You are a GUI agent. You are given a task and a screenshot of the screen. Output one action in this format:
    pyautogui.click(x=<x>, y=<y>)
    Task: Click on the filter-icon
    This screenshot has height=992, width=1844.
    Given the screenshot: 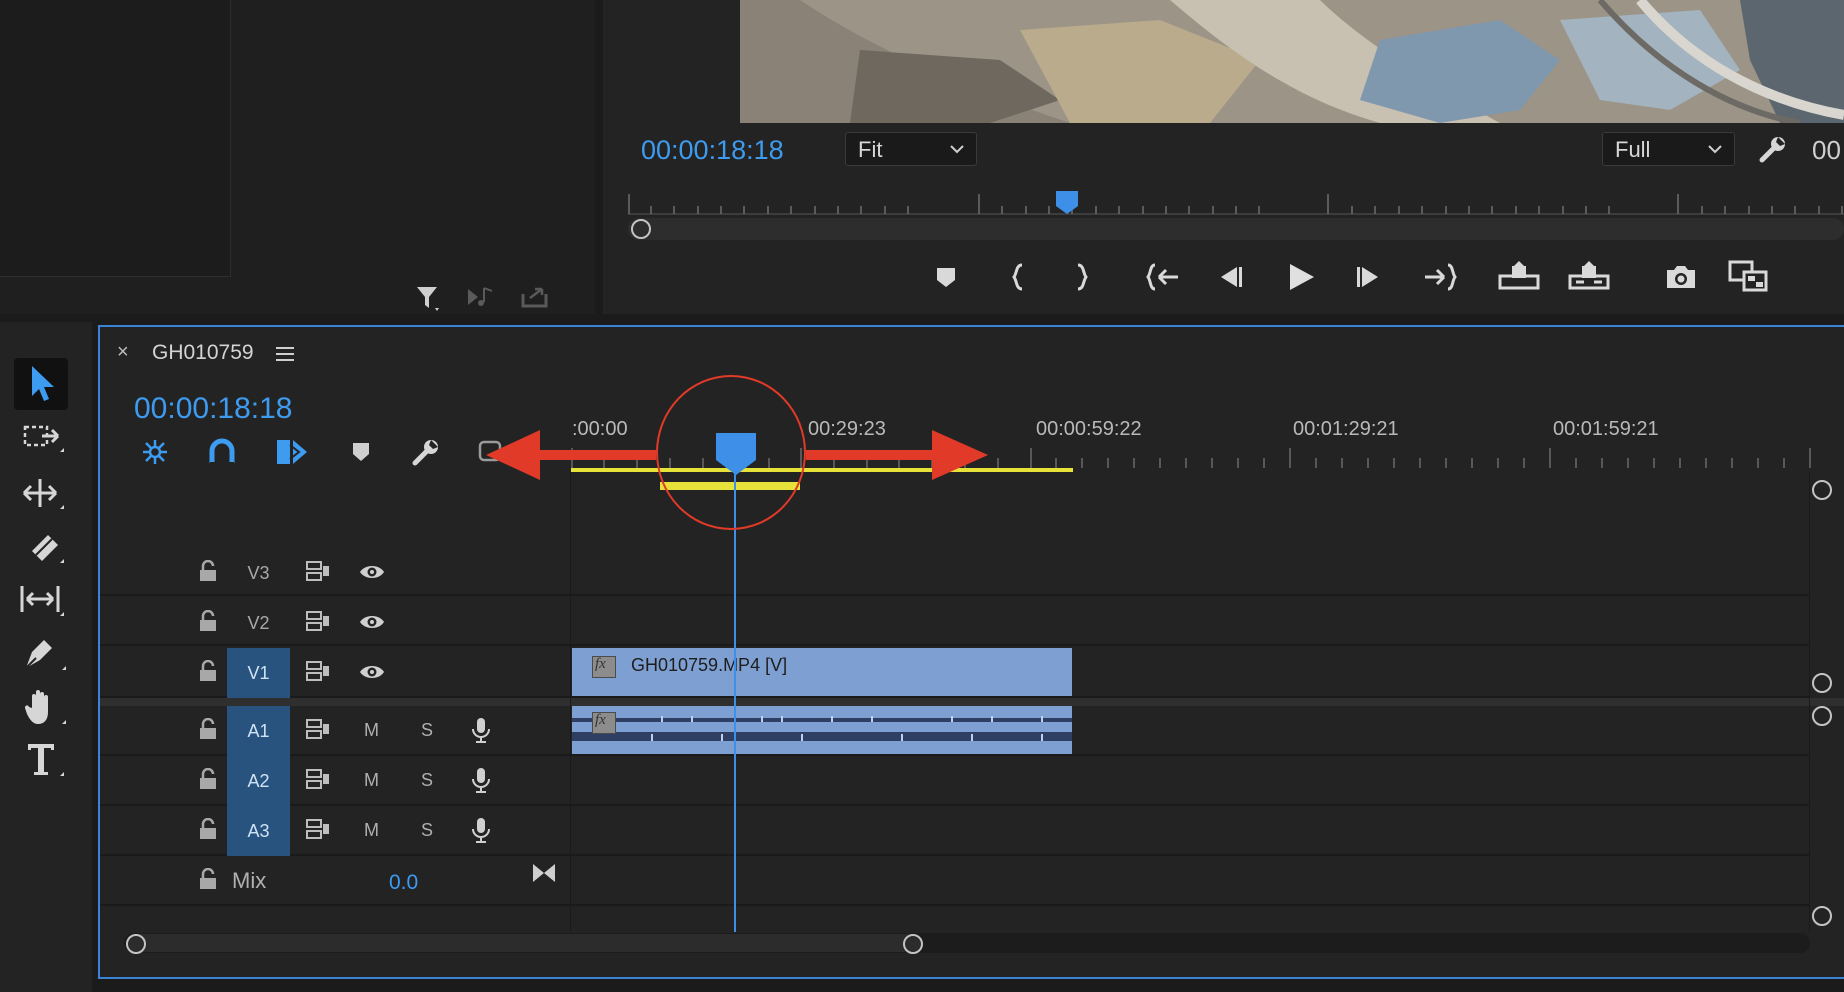 What is the action you would take?
    pyautogui.click(x=429, y=298)
    